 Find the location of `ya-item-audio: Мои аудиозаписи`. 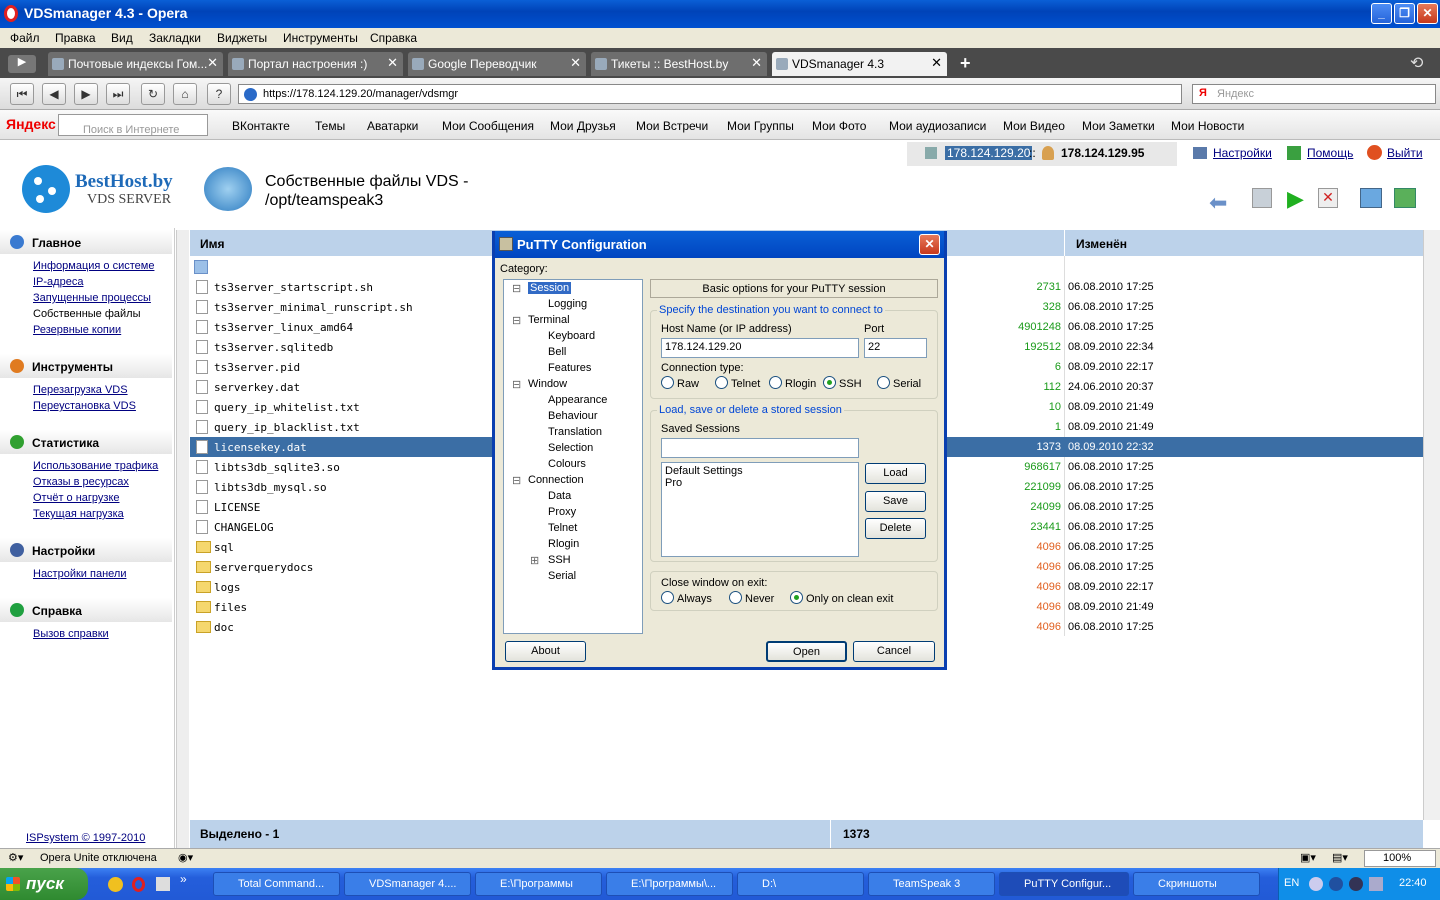

ya-item-audio: Мои аудиозаписи is located at coordinates (937, 126).